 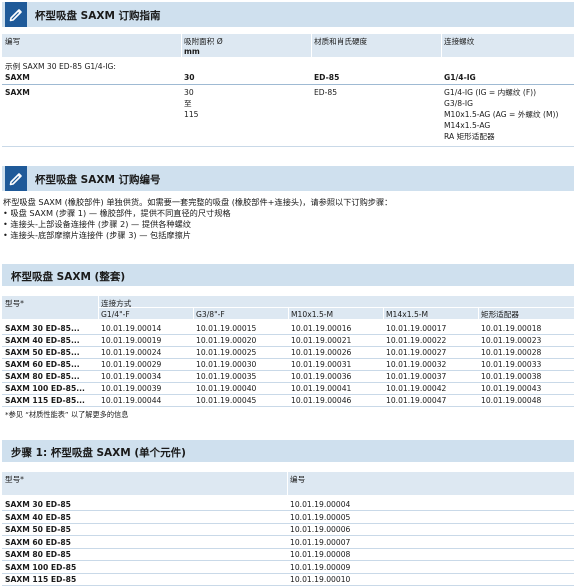 I want to click on section-header-complete: 杯型吸盘 SAXM (整套), so click(x=288, y=275).